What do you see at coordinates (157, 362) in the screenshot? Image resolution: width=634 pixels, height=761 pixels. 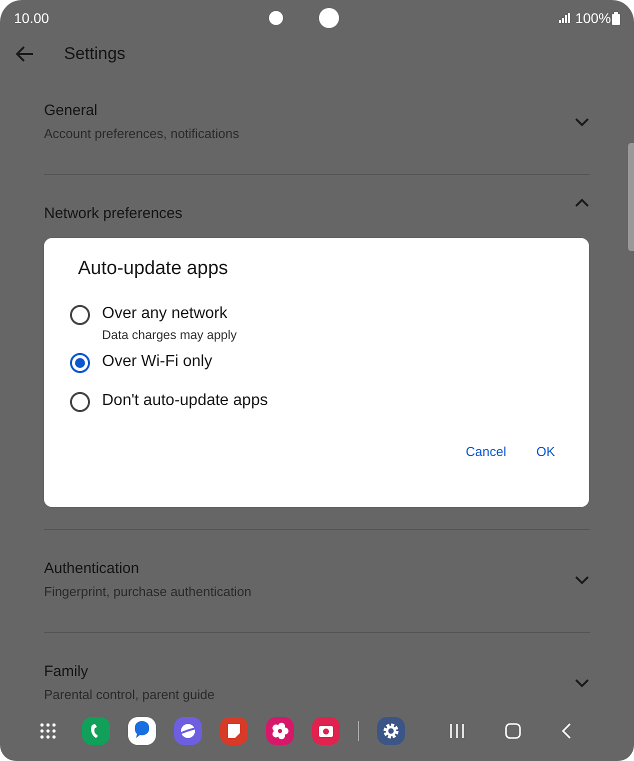 I see `option-label: Over Wi-Fi only` at bounding box center [157, 362].